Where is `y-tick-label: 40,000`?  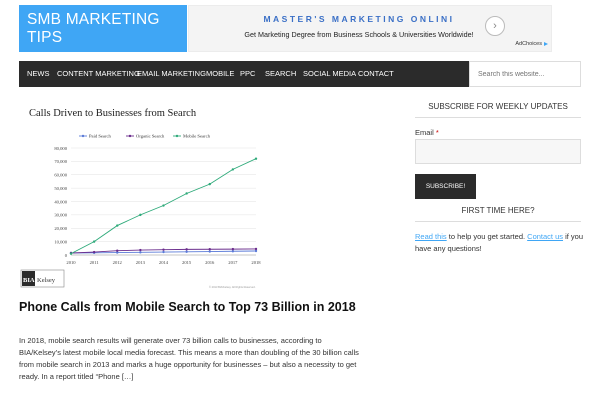
y-tick-label: 40,000 is located at coordinates (60, 202).